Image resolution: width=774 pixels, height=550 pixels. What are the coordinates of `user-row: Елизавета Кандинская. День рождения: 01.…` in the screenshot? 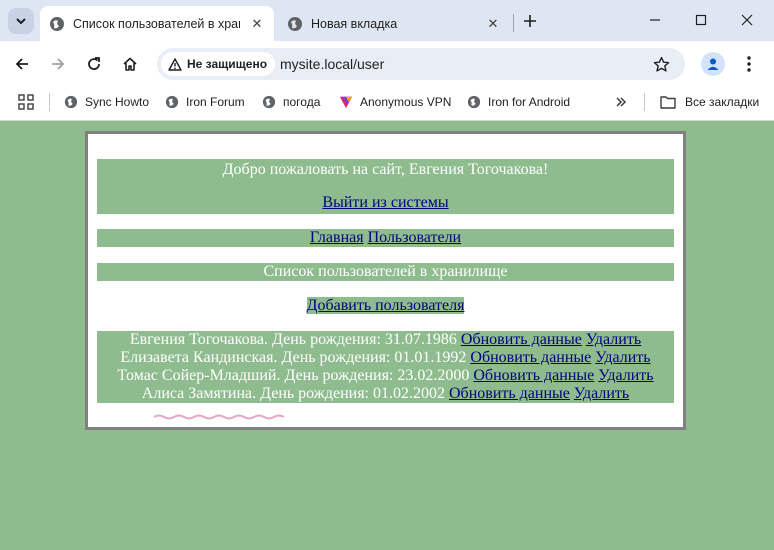 It's located at (385, 358).